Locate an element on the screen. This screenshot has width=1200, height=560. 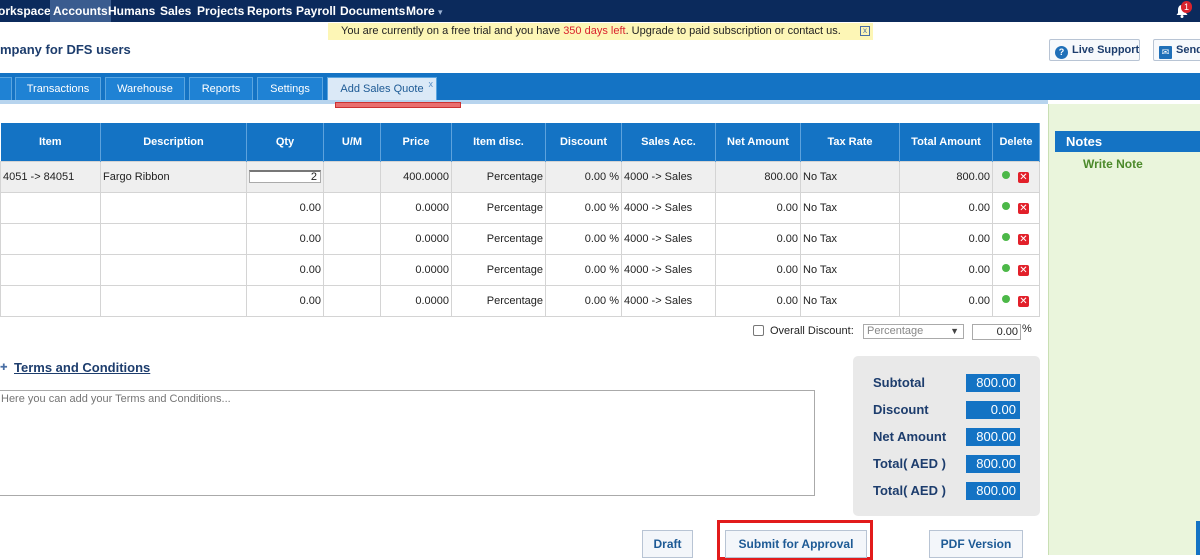
overall-discount-type-select: Percentage ▼ is located at coordinates (913, 331).